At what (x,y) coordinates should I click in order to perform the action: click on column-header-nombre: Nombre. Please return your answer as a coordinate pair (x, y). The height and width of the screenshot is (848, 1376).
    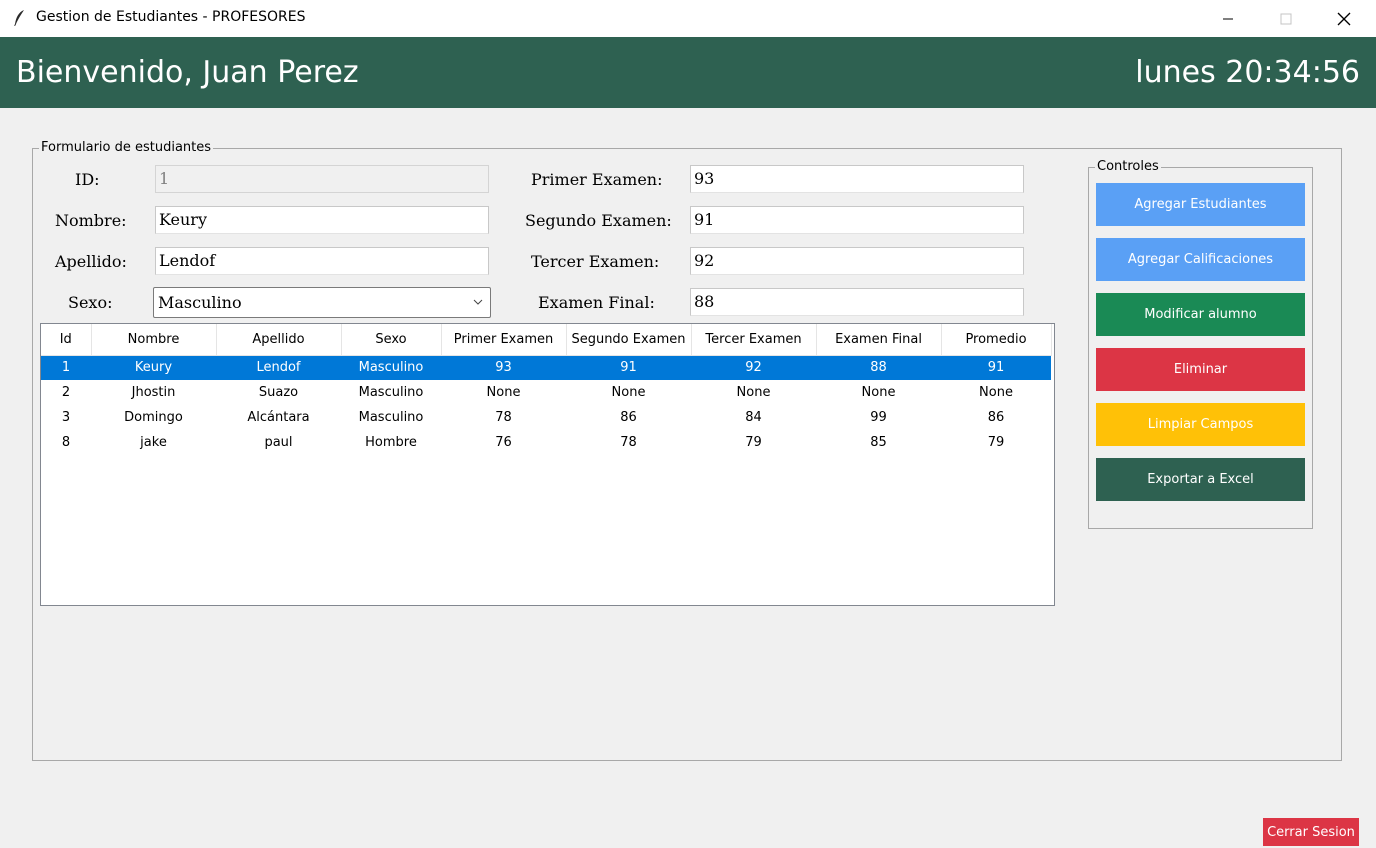
    Looking at the image, I should click on (154, 340).